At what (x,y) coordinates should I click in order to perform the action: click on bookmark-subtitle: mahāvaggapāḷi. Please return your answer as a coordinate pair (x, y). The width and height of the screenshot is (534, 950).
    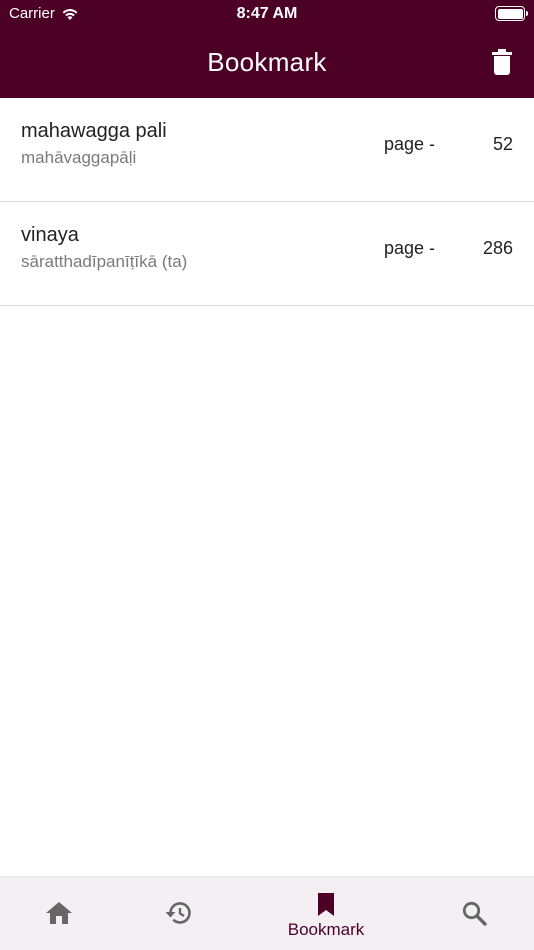
    Looking at the image, I should click on (79, 157).